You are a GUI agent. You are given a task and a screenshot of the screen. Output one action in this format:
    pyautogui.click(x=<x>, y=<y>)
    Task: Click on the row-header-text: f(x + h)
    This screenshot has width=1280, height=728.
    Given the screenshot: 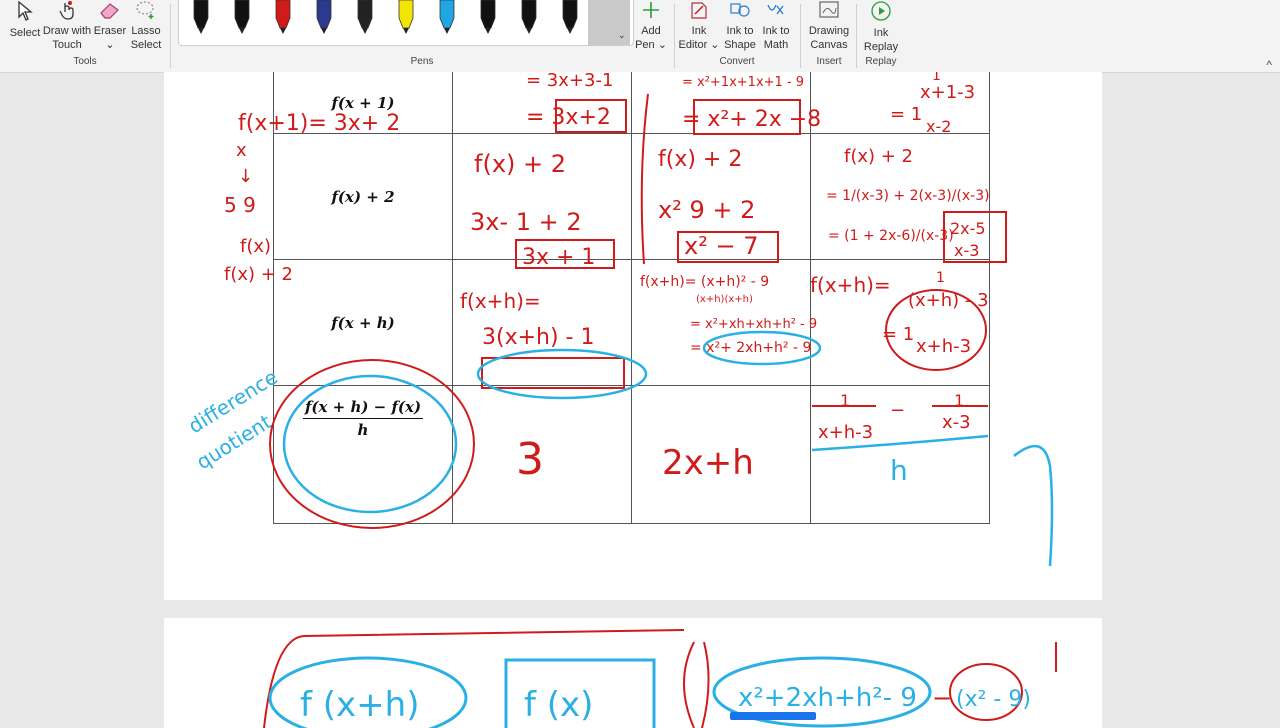 What is the action you would take?
    pyautogui.click(x=363, y=322)
    